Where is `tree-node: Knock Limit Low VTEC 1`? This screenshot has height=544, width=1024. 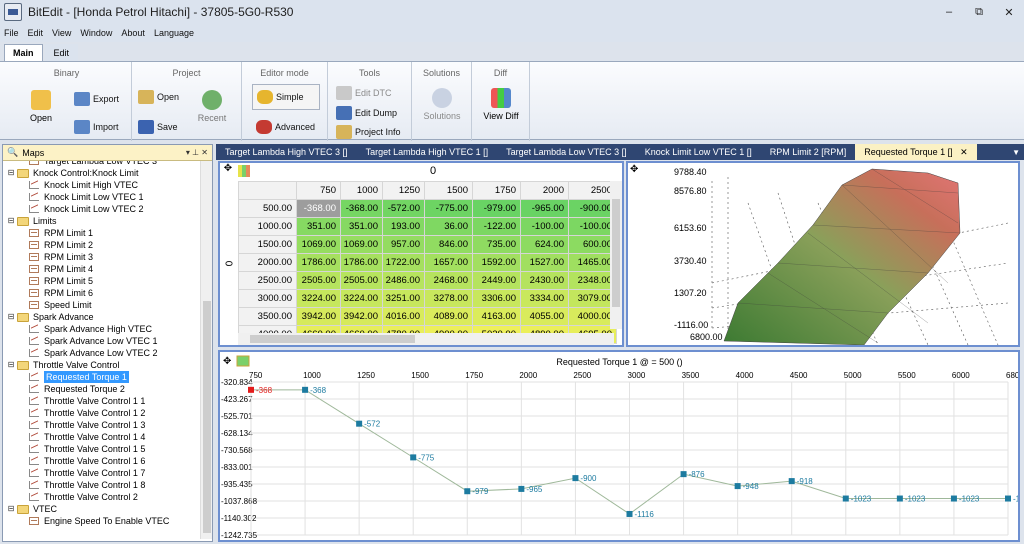 tree-node: Knock Limit Low VTEC 1 is located at coordinates (86, 197).